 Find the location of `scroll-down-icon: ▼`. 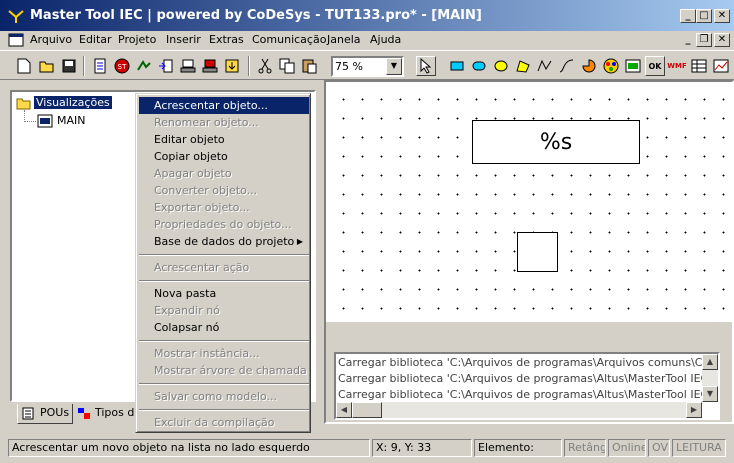

scroll-down-icon: ▼ is located at coordinates (710, 394).